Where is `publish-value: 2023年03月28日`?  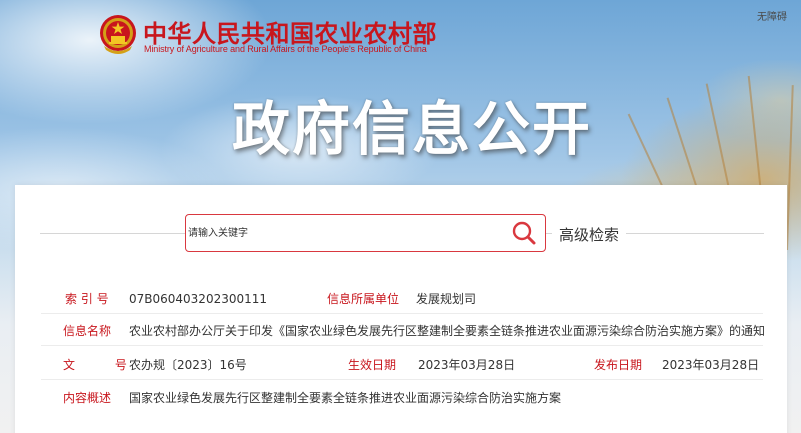 publish-value: 2023年03月28日 is located at coordinates (711, 365).